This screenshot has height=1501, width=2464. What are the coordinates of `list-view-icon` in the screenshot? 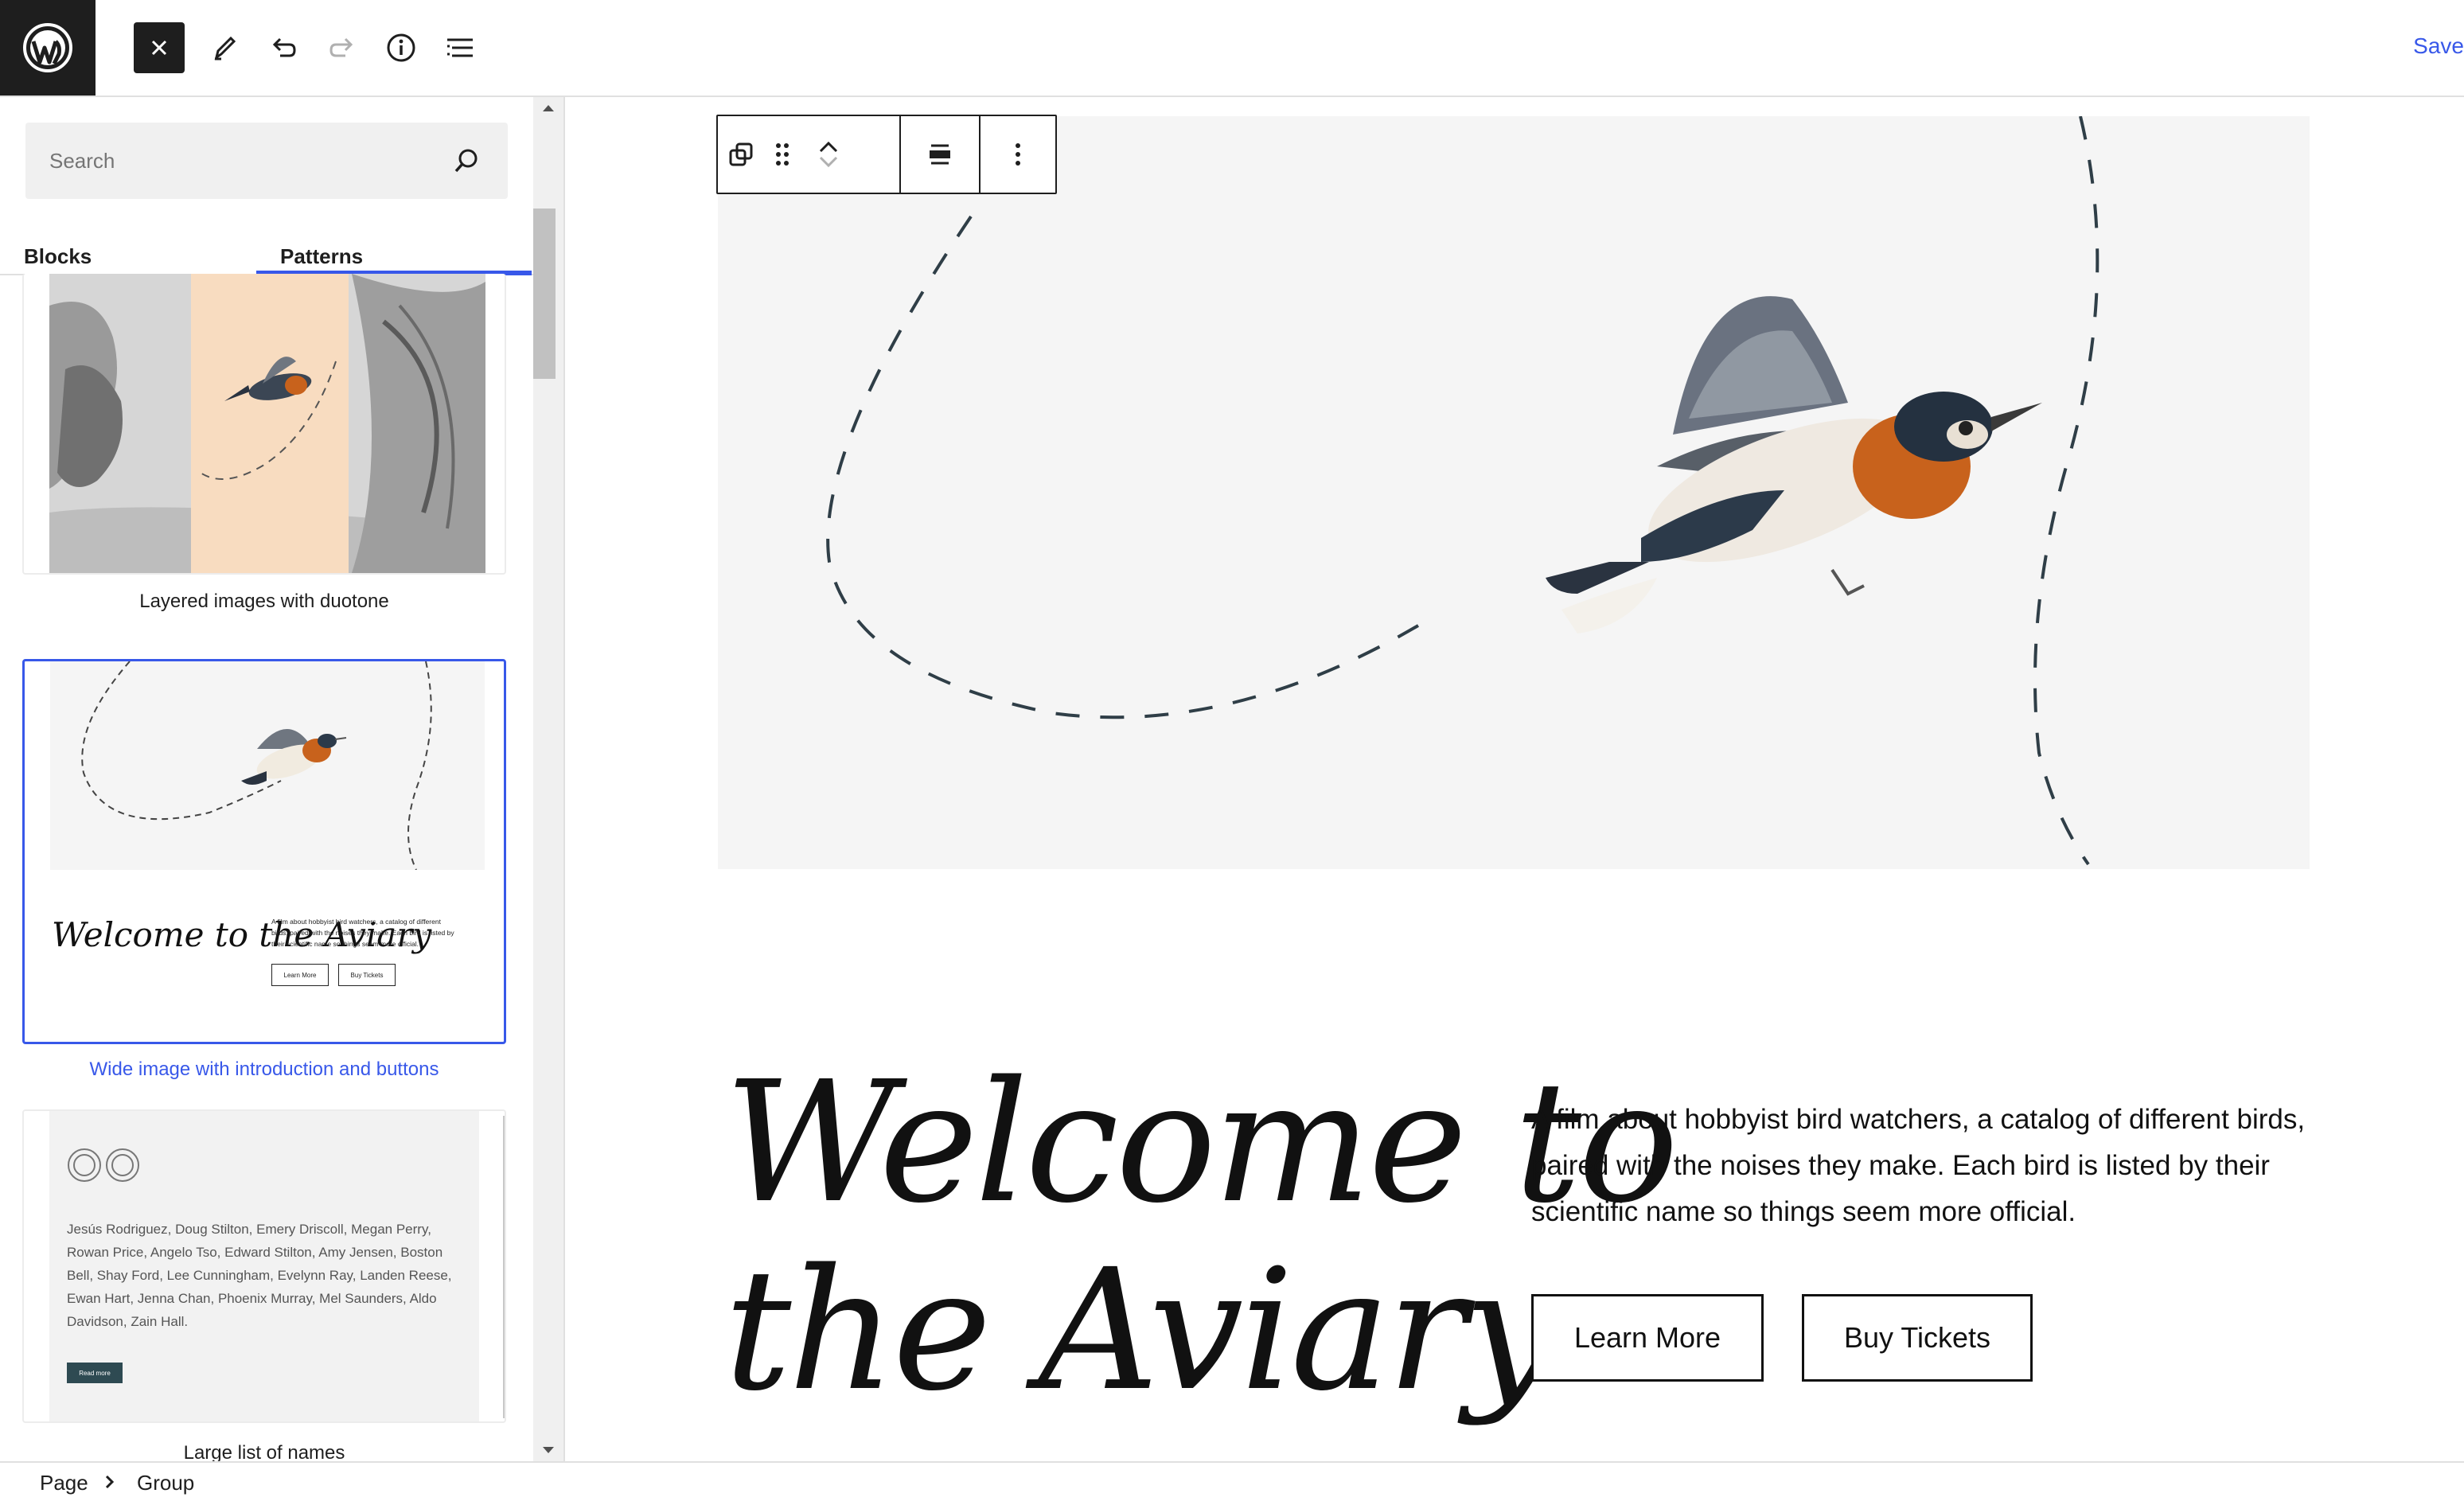 It's located at (460, 47).